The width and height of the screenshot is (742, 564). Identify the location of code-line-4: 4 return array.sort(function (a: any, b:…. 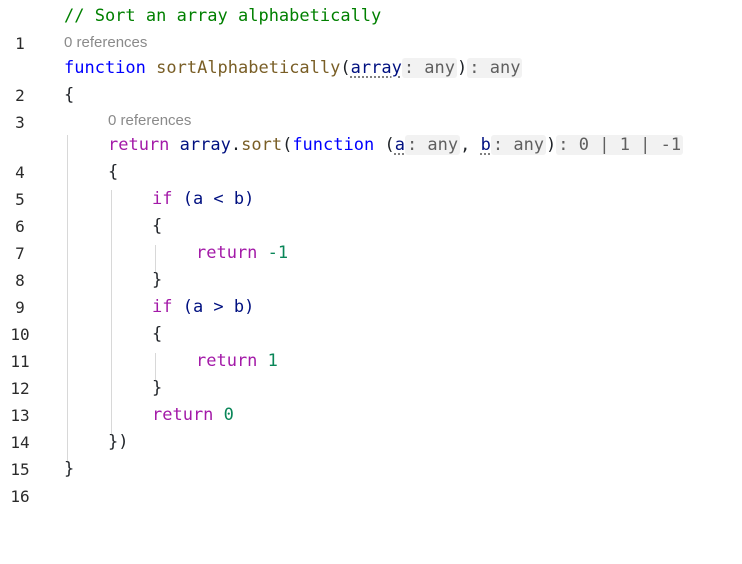
(371, 157).